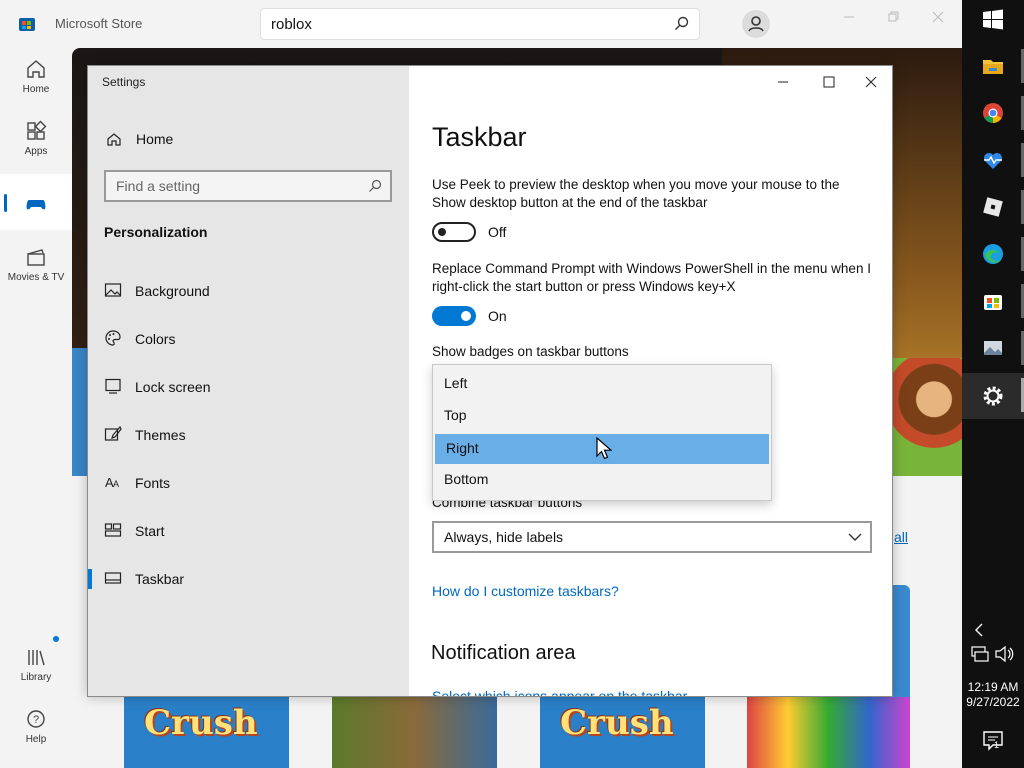  I want to click on store-minimize-icon, so click(849, 17).